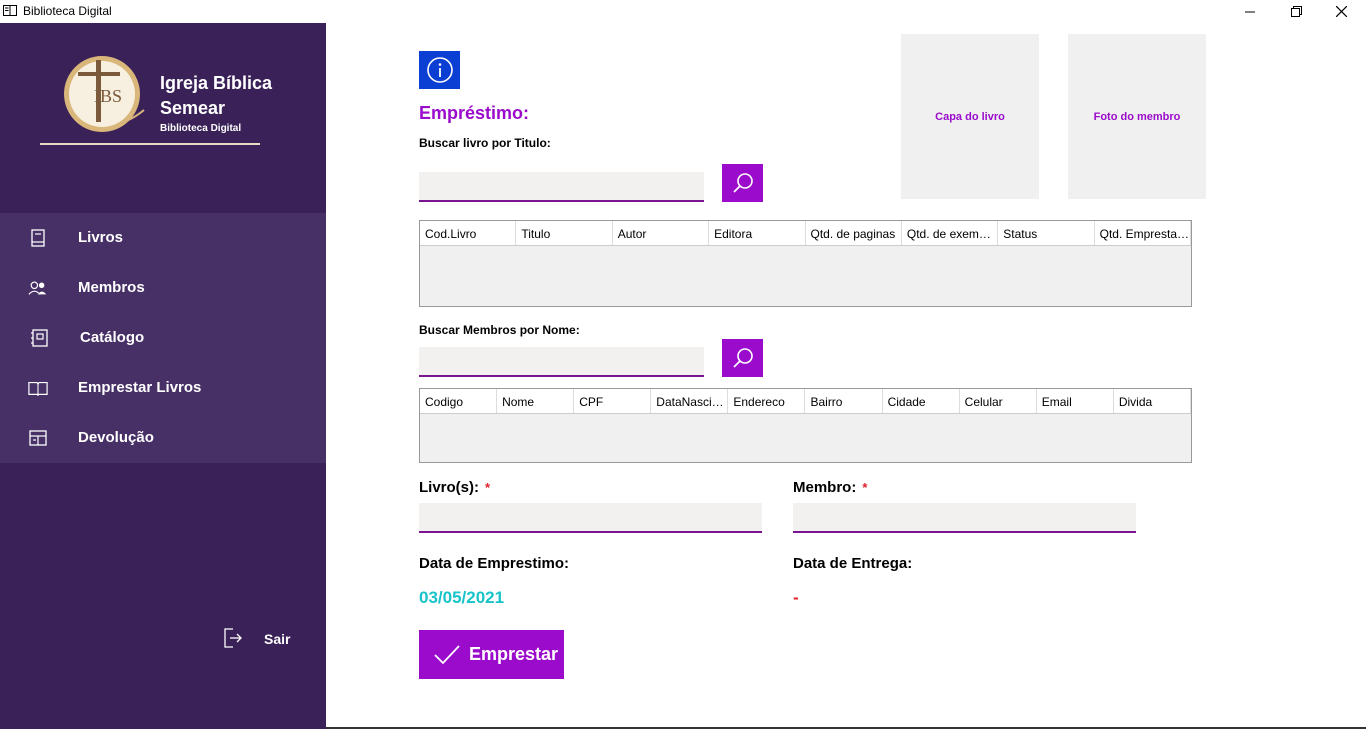  Describe the element at coordinates (201, 128) in the screenshot. I see `app-subtitle: Biblioteca Digital` at that location.